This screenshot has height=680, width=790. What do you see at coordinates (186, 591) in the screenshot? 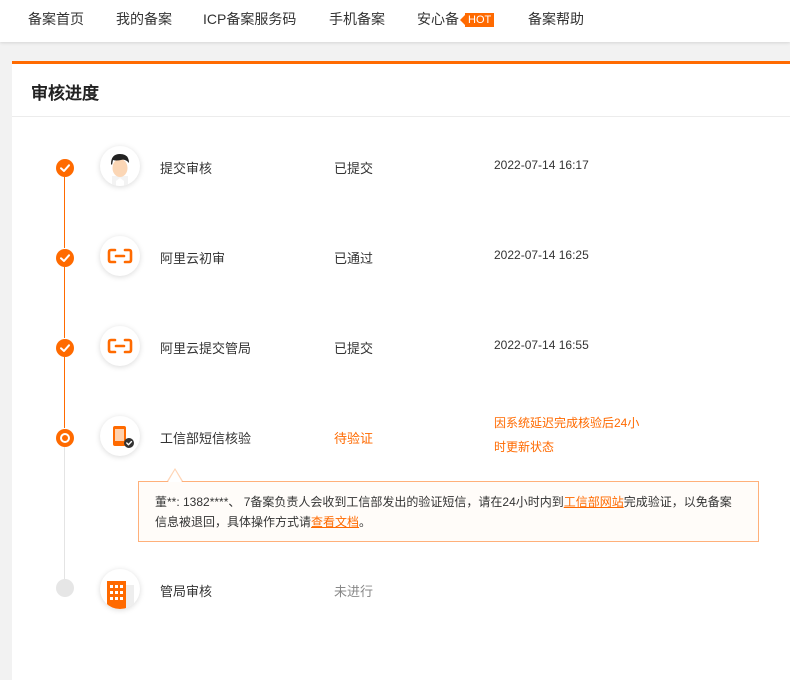
I see `step-name: 管局审核` at bounding box center [186, 591].